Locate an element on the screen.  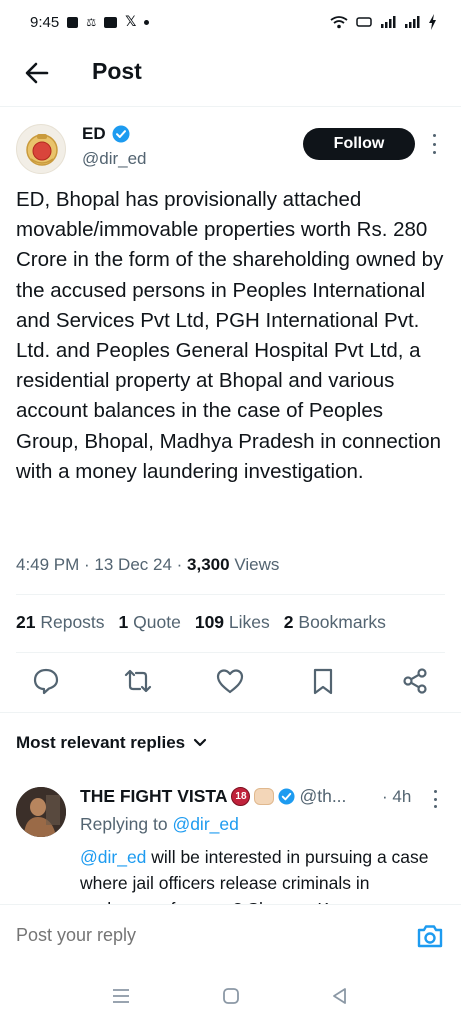
replies-sort-dropdown: Most relevant replies is located at coordinates (111, 743).